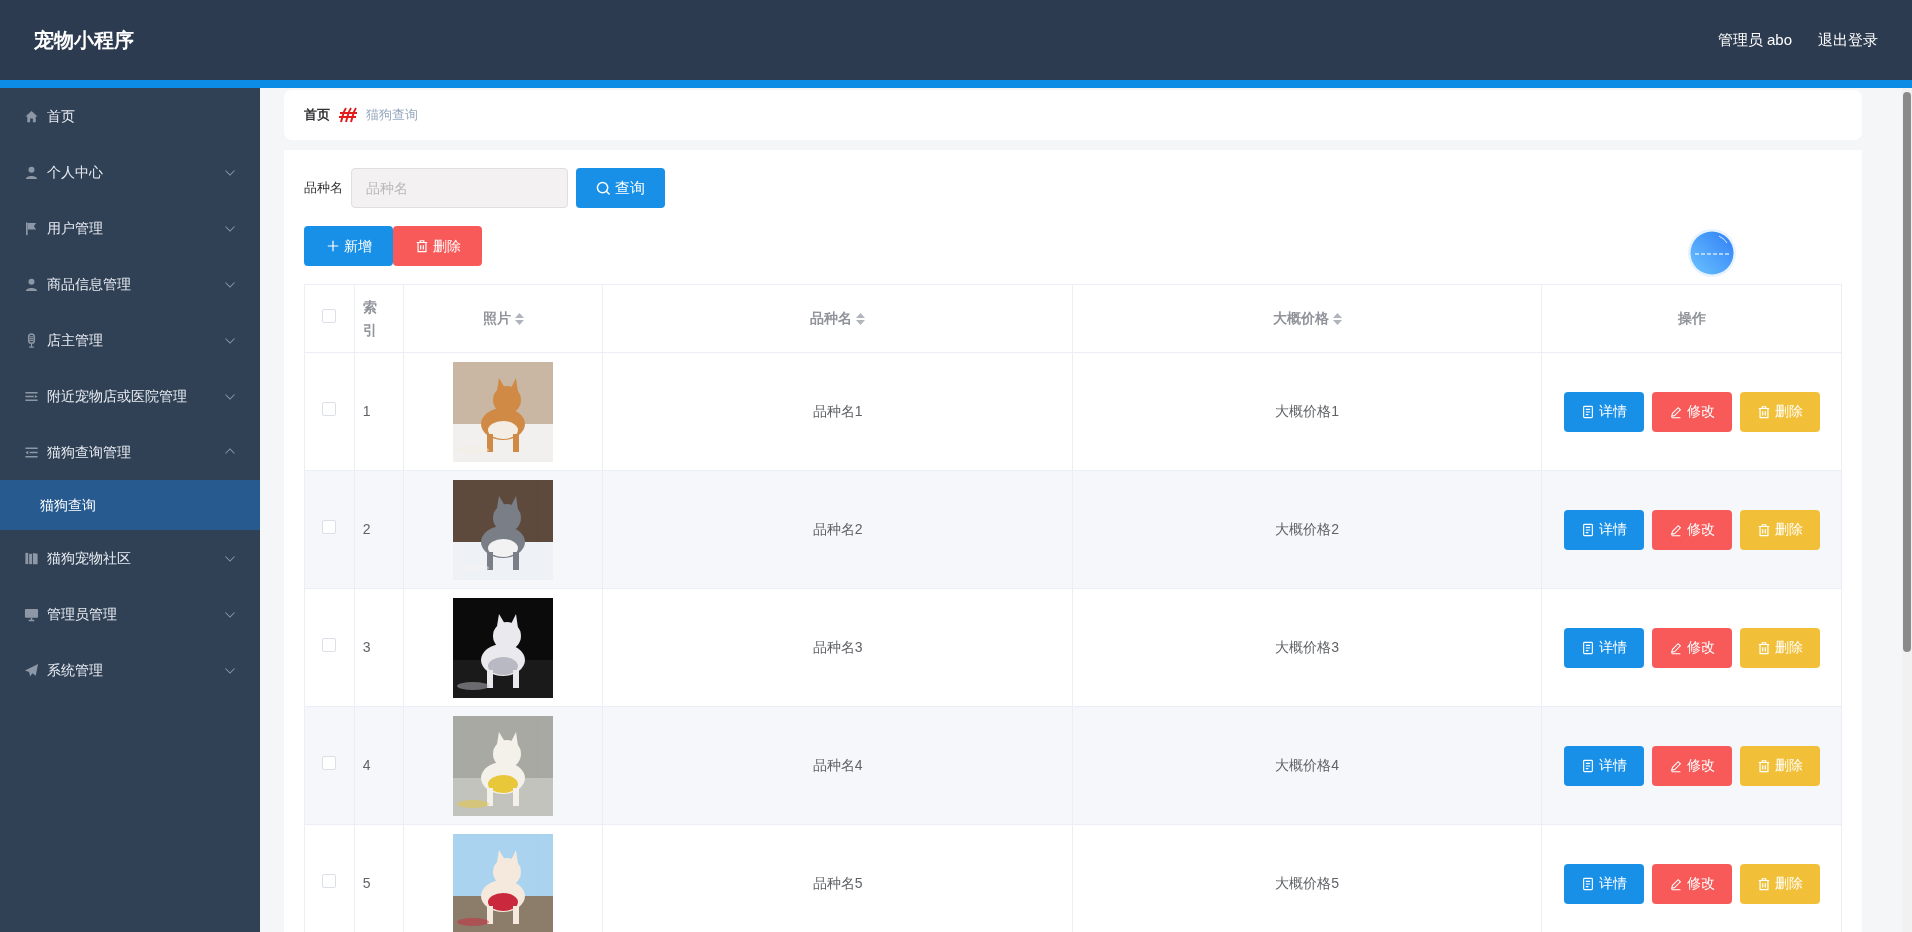 The width and height of the screenshot is (1912, 932). Describe the element at coordinates (1307, 411) in the screenshot. I see `table-cell: 大概价格1` at that location.